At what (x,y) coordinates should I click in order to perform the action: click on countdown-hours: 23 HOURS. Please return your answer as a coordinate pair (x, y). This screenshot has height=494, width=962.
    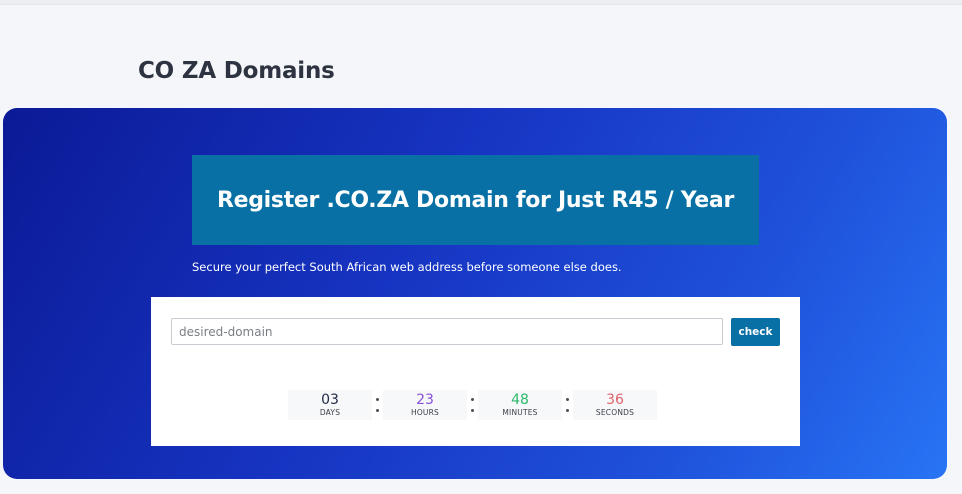
    Looking at the image, I should click on (425, 405).